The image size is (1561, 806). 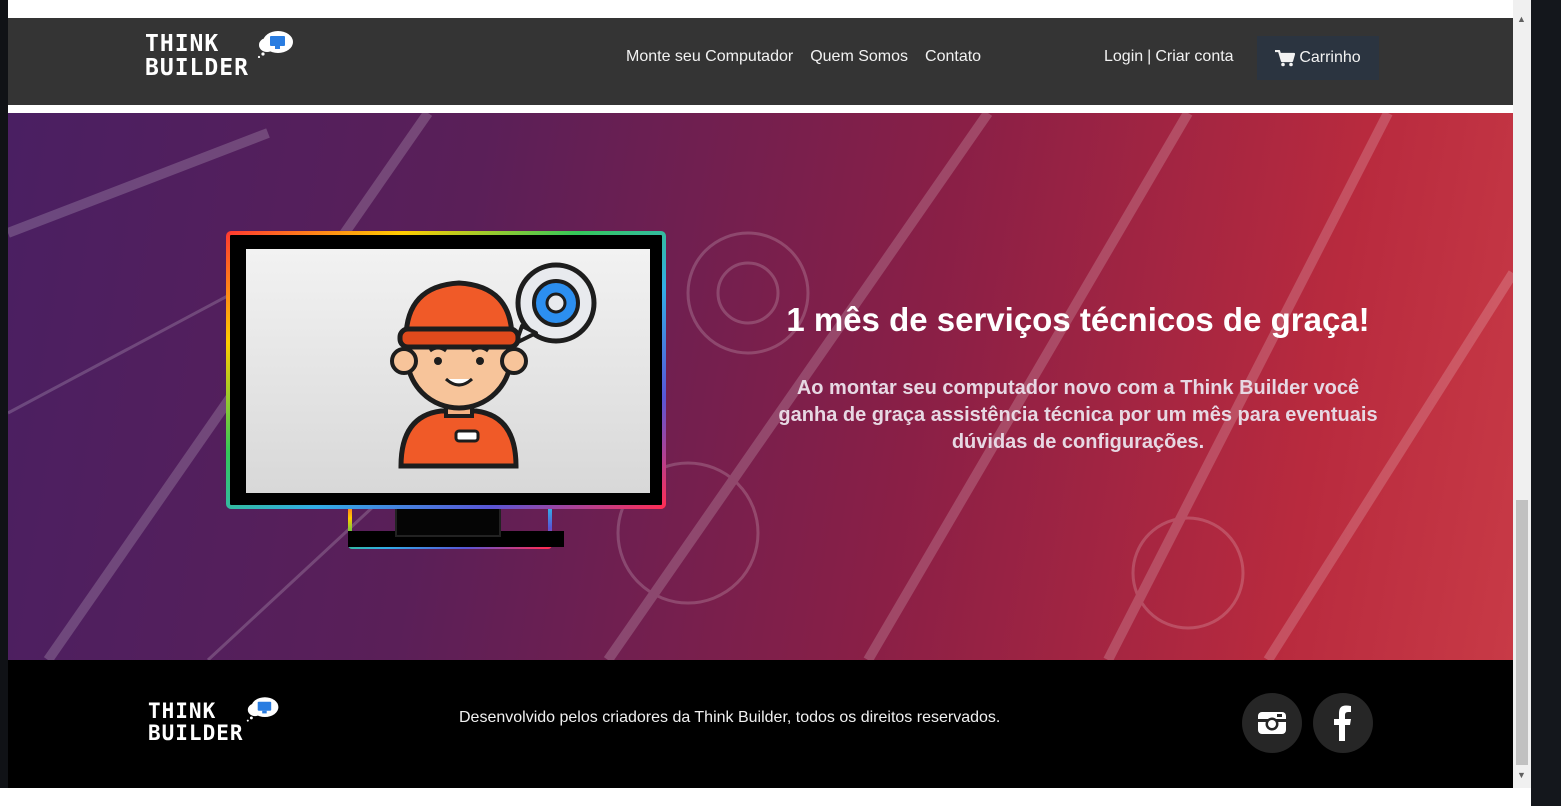 I want to click on bottom-strip, so click(x=780, y=797).